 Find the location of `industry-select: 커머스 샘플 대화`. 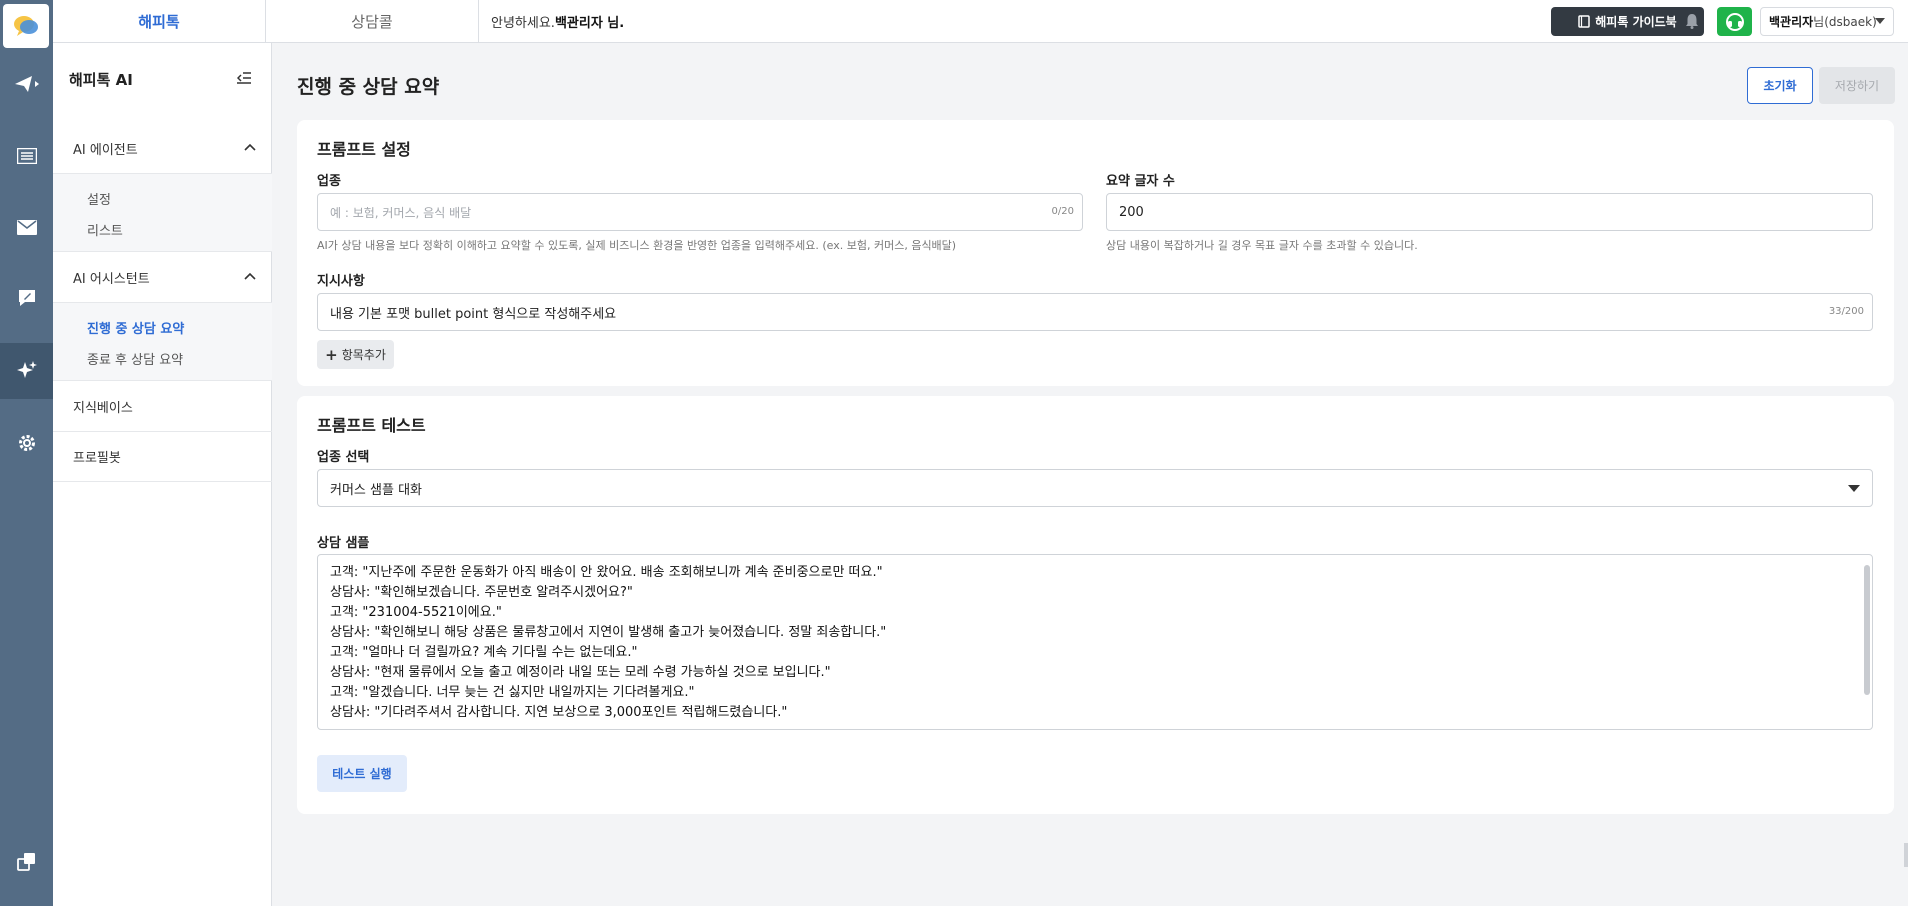

industry-select: 커머스 샘플 대화 is located at coordinates (1095, 488).